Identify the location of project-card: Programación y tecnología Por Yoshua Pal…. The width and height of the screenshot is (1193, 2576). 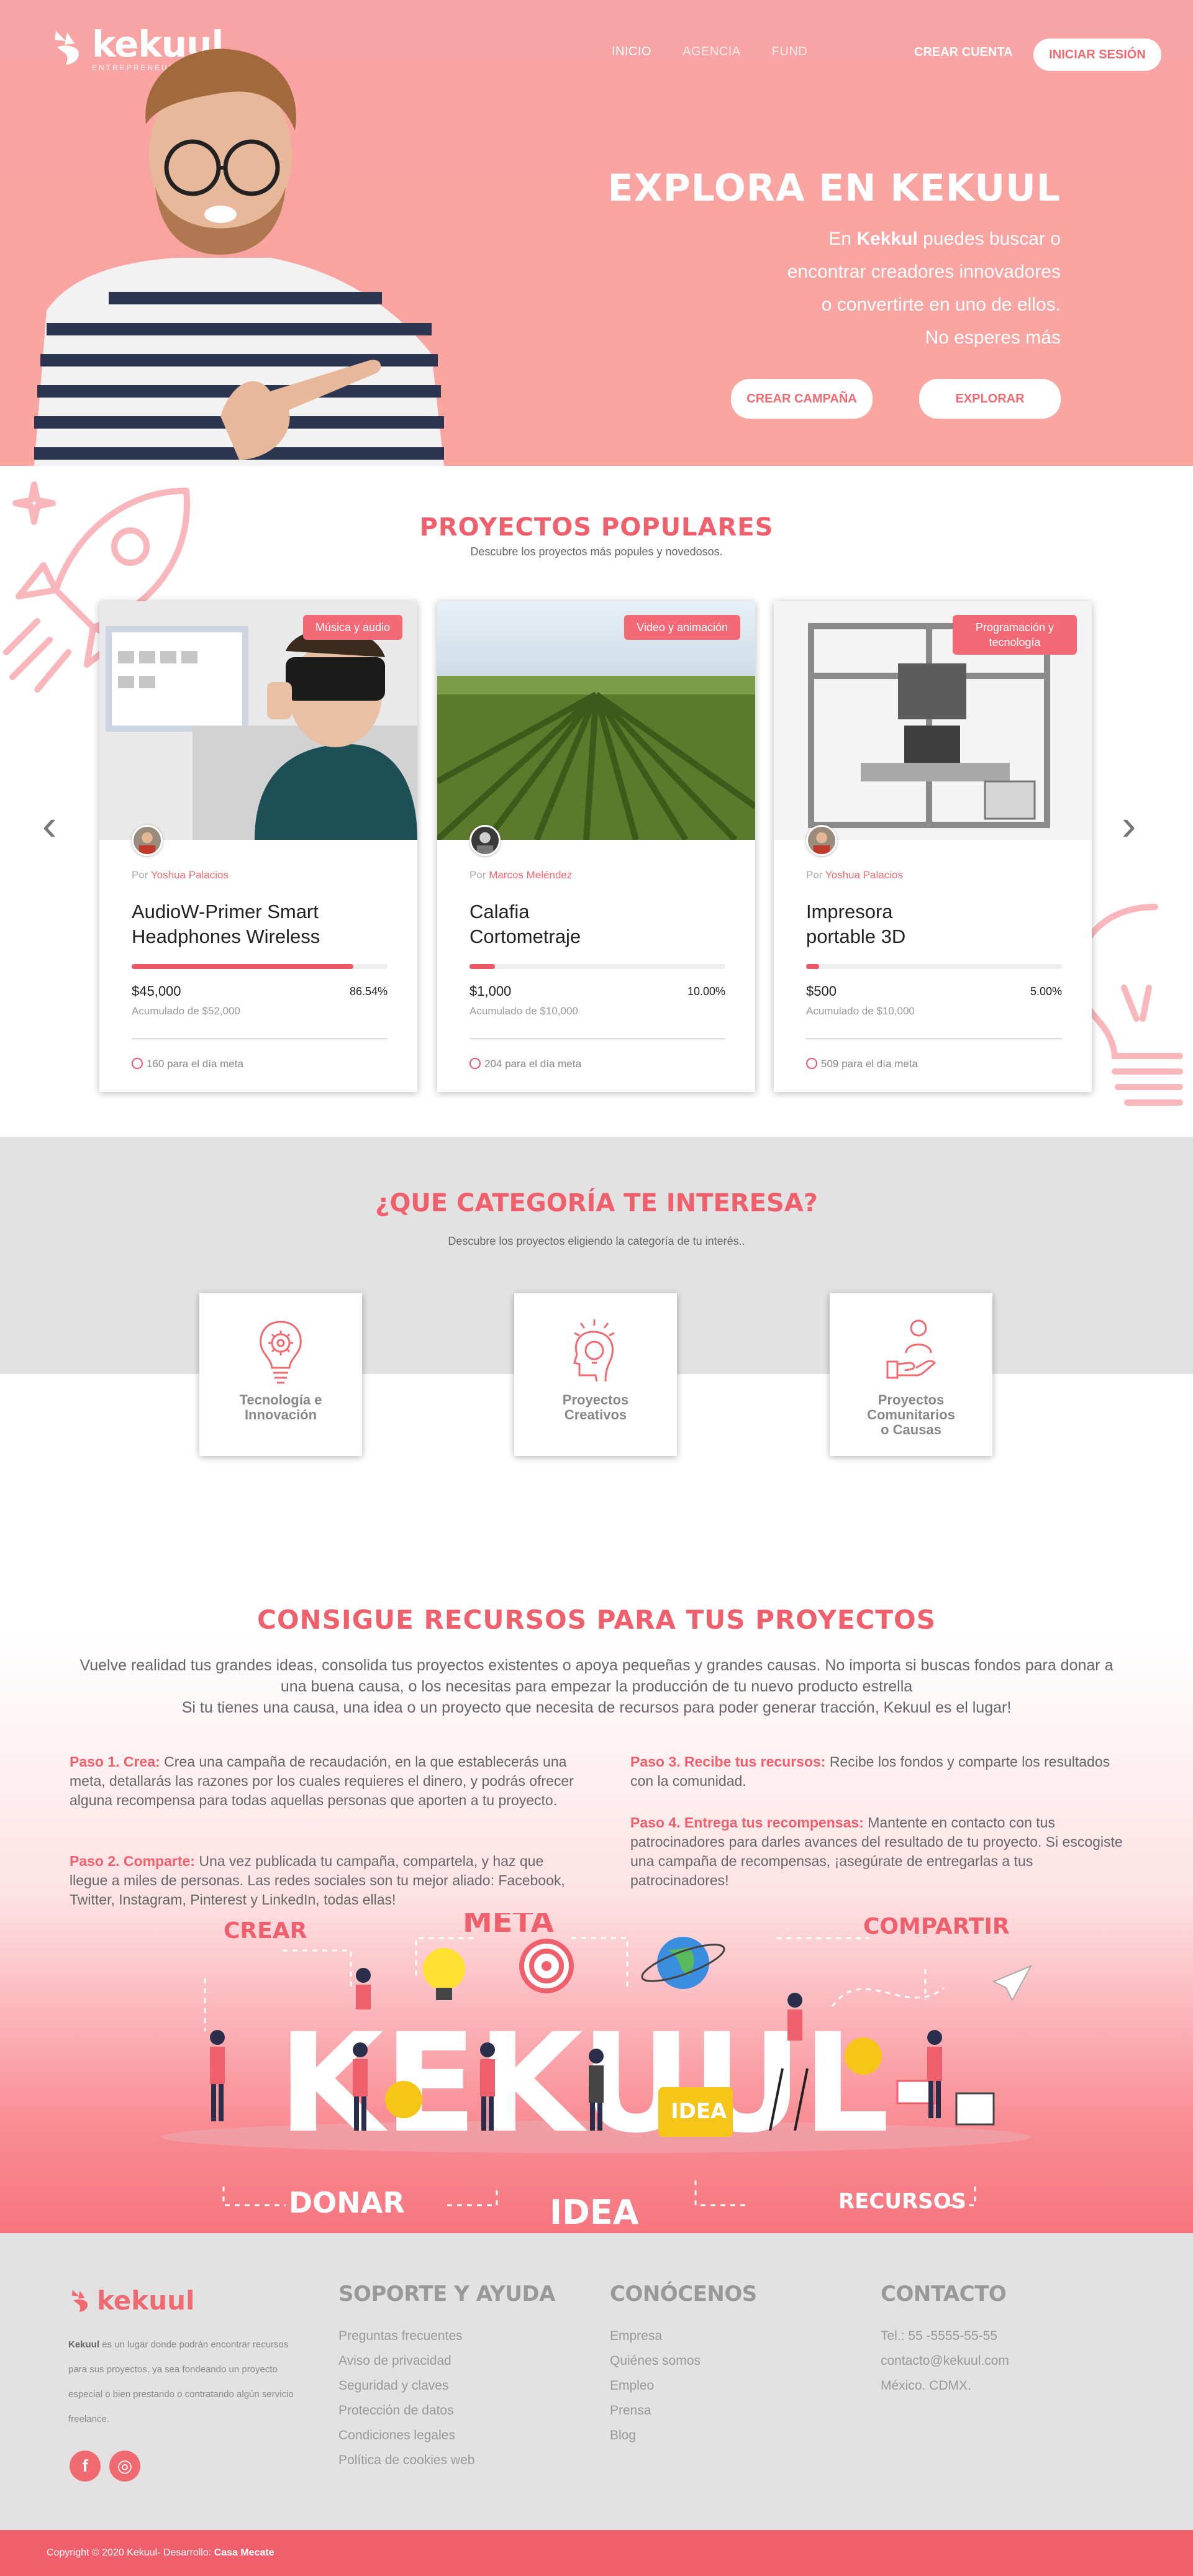
(933, 846).